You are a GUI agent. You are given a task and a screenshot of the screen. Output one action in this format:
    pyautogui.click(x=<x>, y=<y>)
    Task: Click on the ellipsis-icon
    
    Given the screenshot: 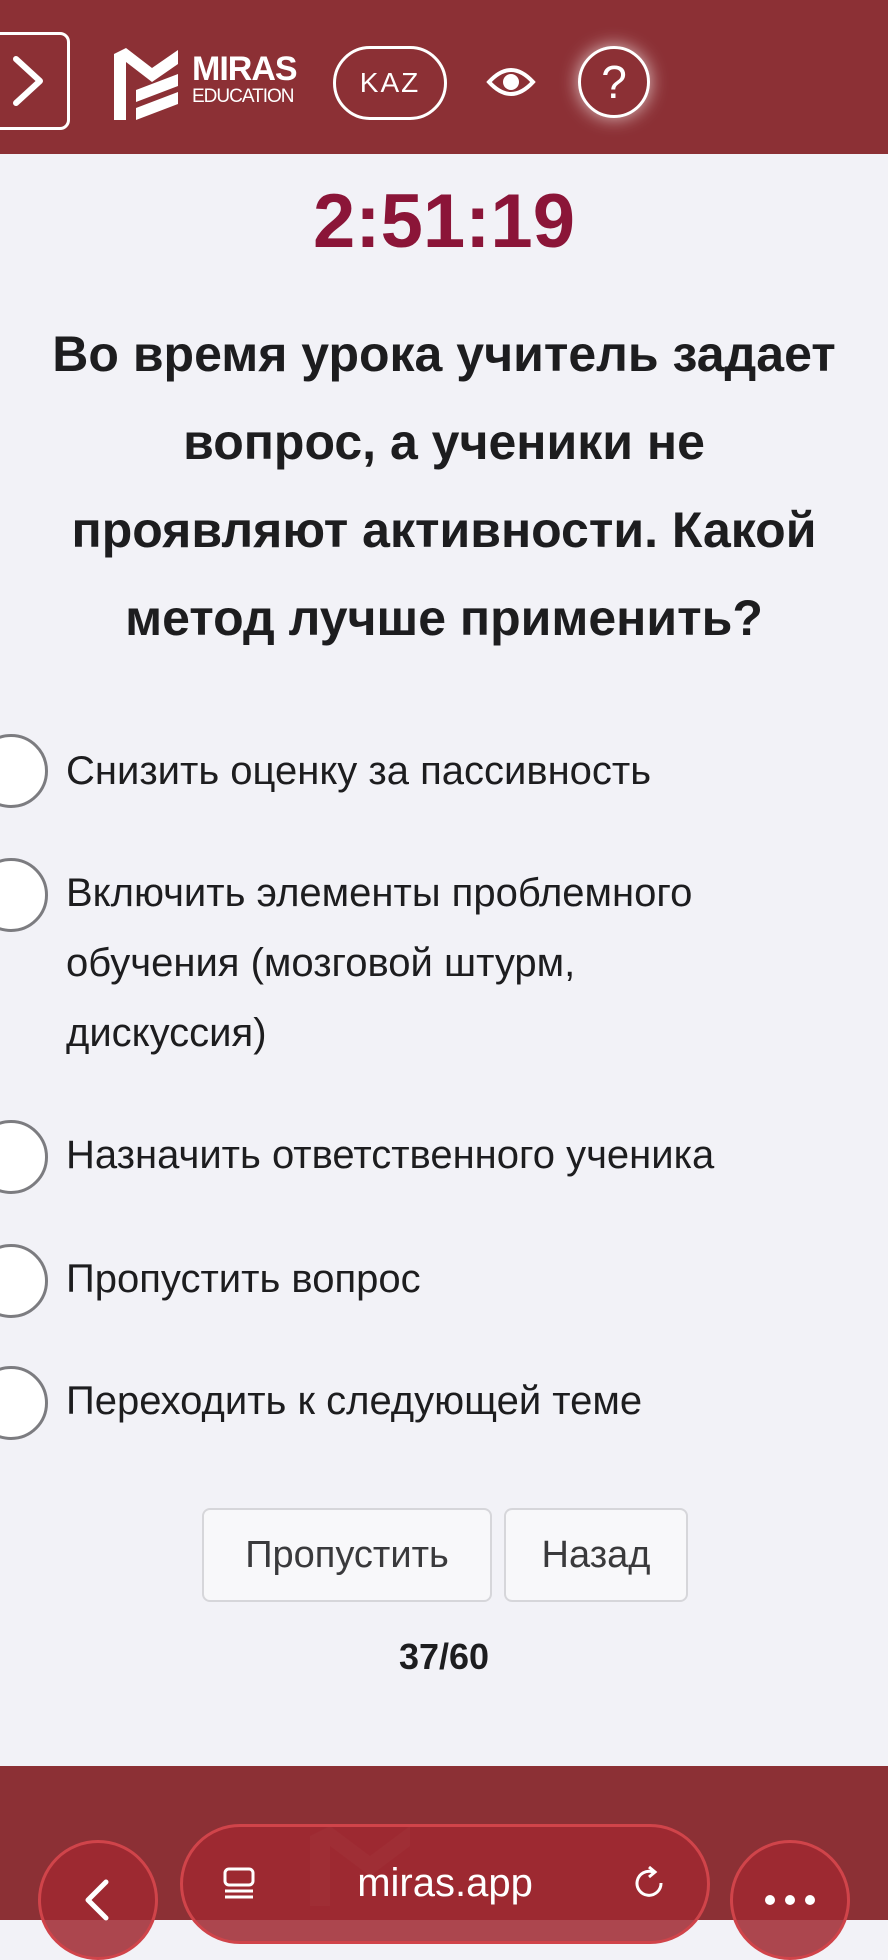 What is the action you would take?
    pyautogui.click(x=790, y=1900)
    